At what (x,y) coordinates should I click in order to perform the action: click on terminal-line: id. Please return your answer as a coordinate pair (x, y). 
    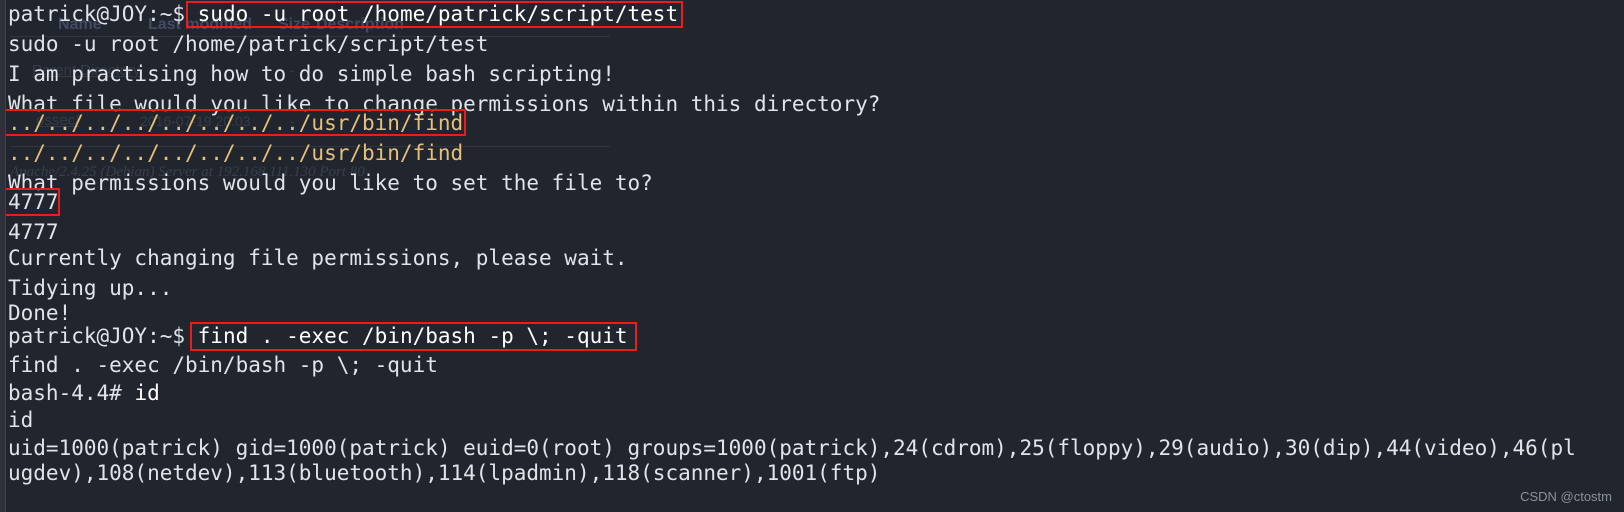
    Looking at the image, I should click on (20, 420).